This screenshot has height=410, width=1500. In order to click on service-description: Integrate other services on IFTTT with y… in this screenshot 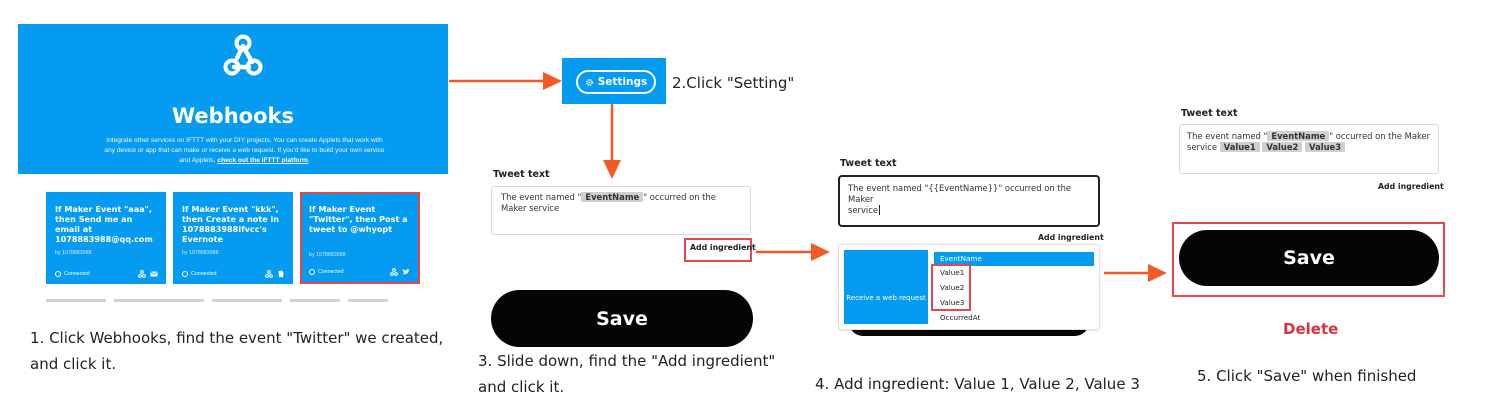, I will do `click(244, 150)`.